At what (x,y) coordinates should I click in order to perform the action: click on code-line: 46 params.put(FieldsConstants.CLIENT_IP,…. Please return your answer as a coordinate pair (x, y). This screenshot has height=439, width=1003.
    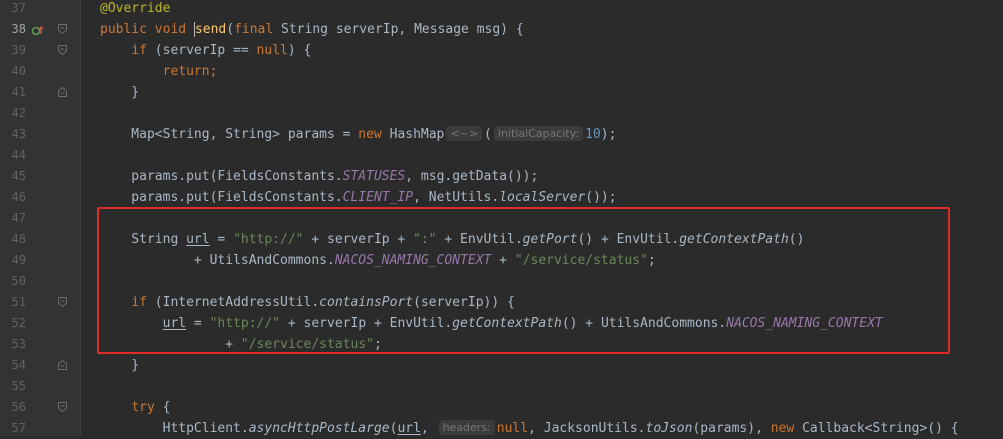
    Looking at the image, I should click on (501, 197).